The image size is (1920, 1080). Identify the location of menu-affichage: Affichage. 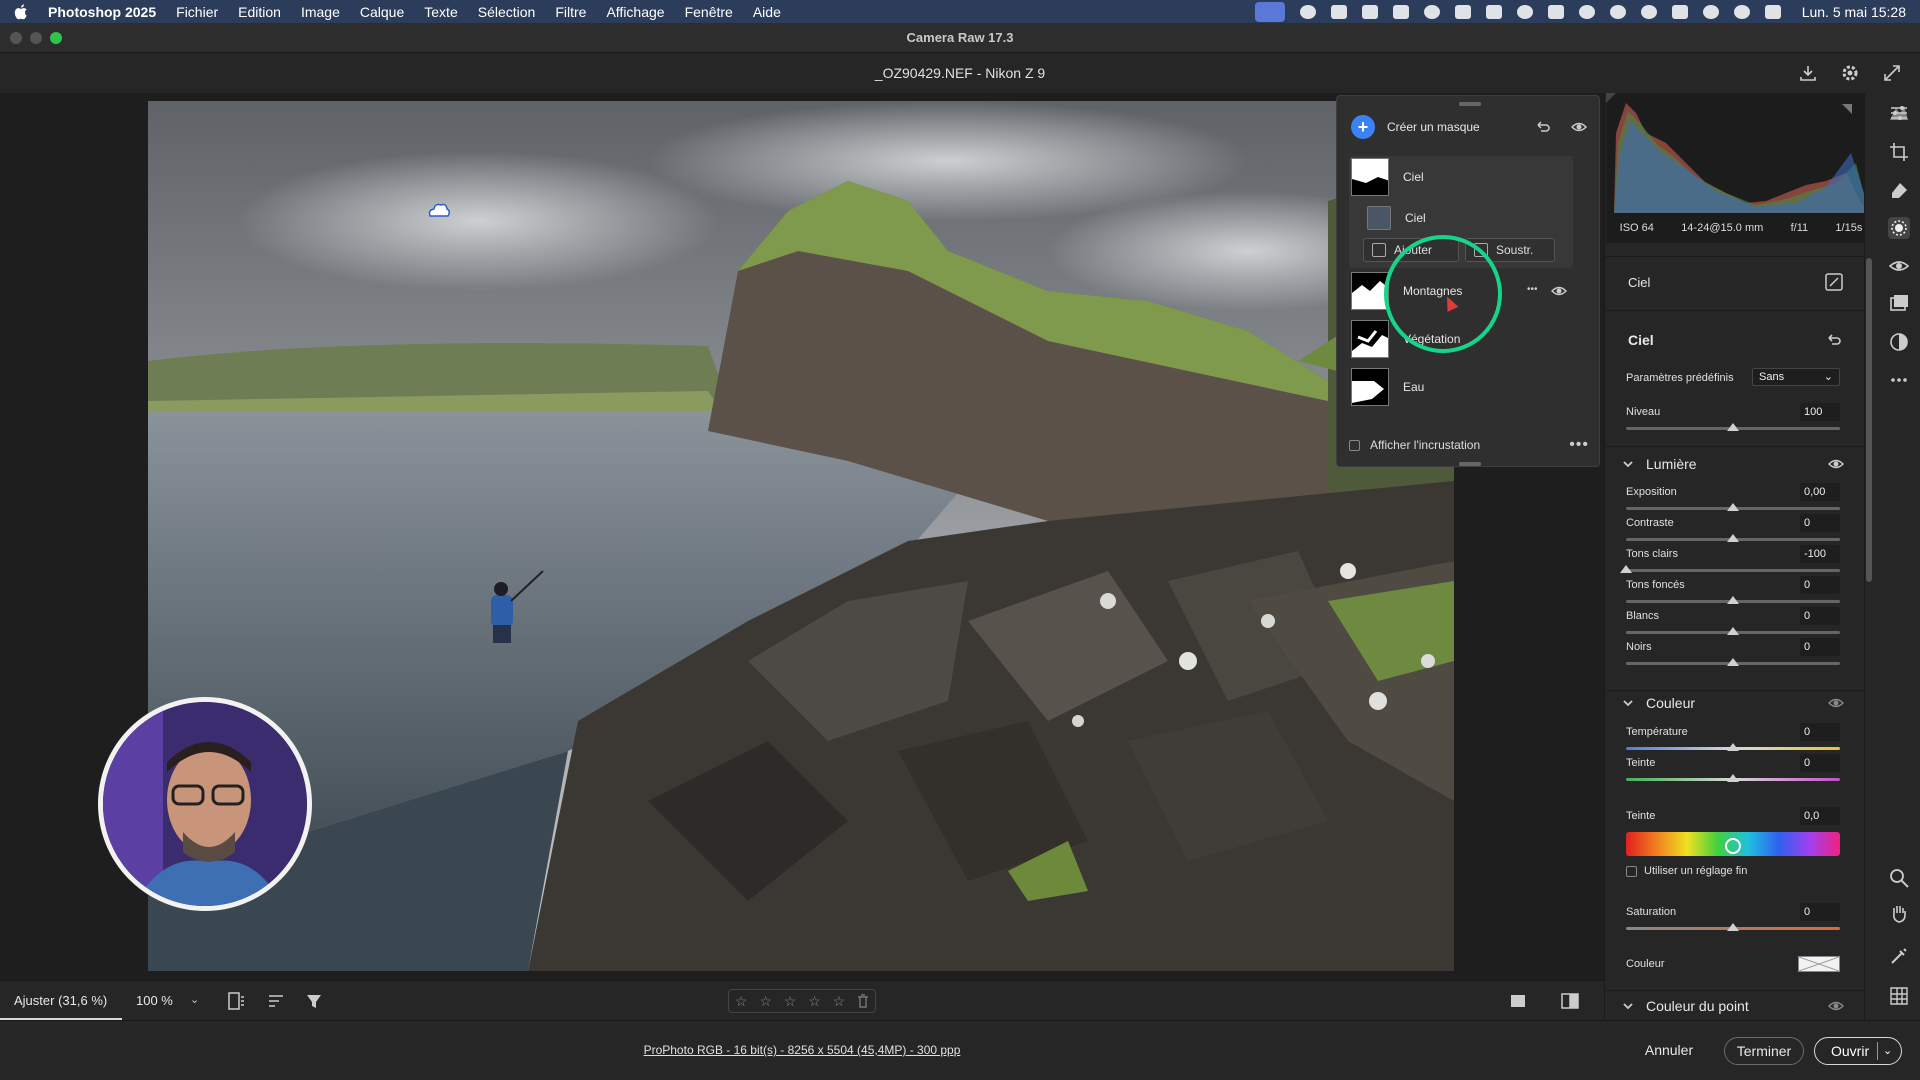
(635, 12).